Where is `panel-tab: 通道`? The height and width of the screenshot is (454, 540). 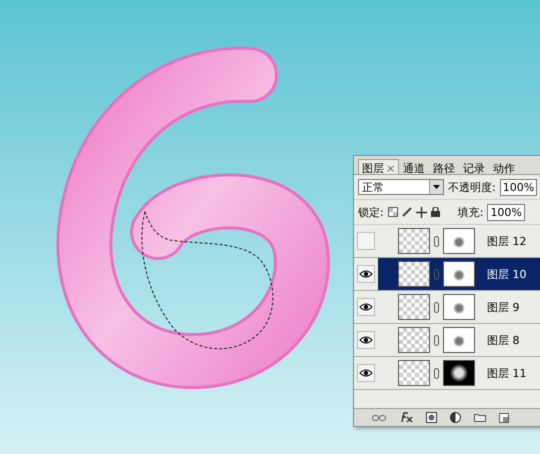
panel-tab: 通道 is located at coordinates (414, 166).